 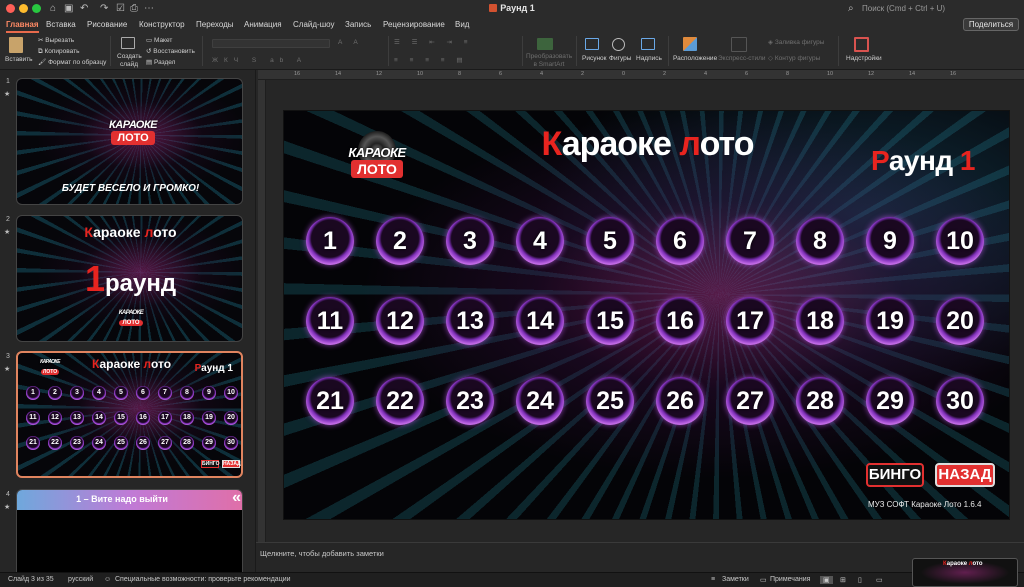 What do you see at coordinates (400, 401) in the screenshot?
I see `number-ball-22: 22` at bounding box center [400, 401].